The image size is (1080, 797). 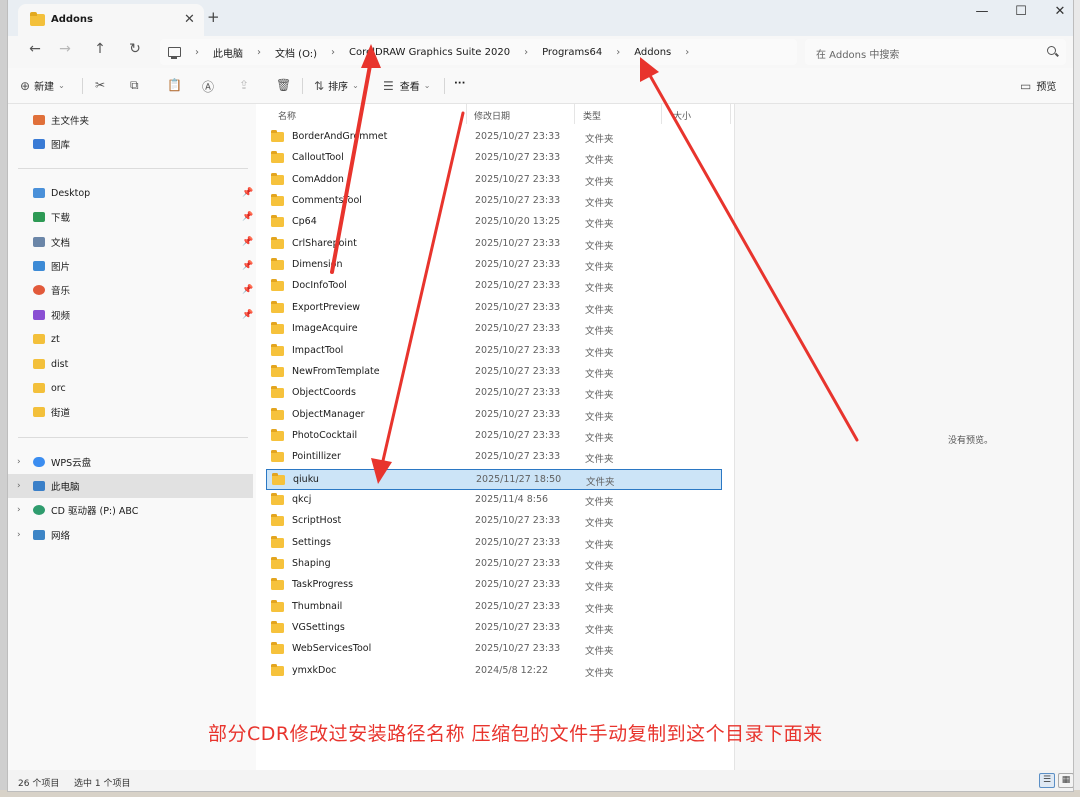 I want to click on file-row: qkcj 2025/11/4 8:56 文件夹, so click(x=494, y=500).